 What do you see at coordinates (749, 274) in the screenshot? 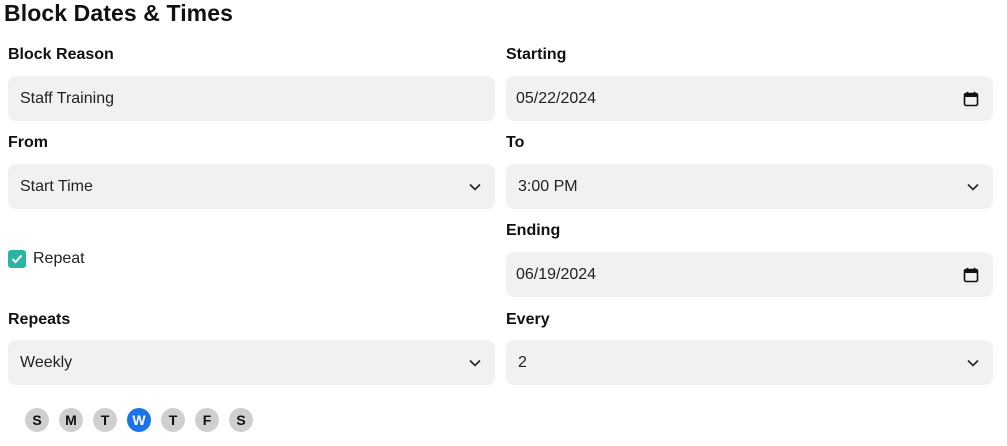
I see `ending-date-input: 06/19/2024` at bounding box center [749, 274].